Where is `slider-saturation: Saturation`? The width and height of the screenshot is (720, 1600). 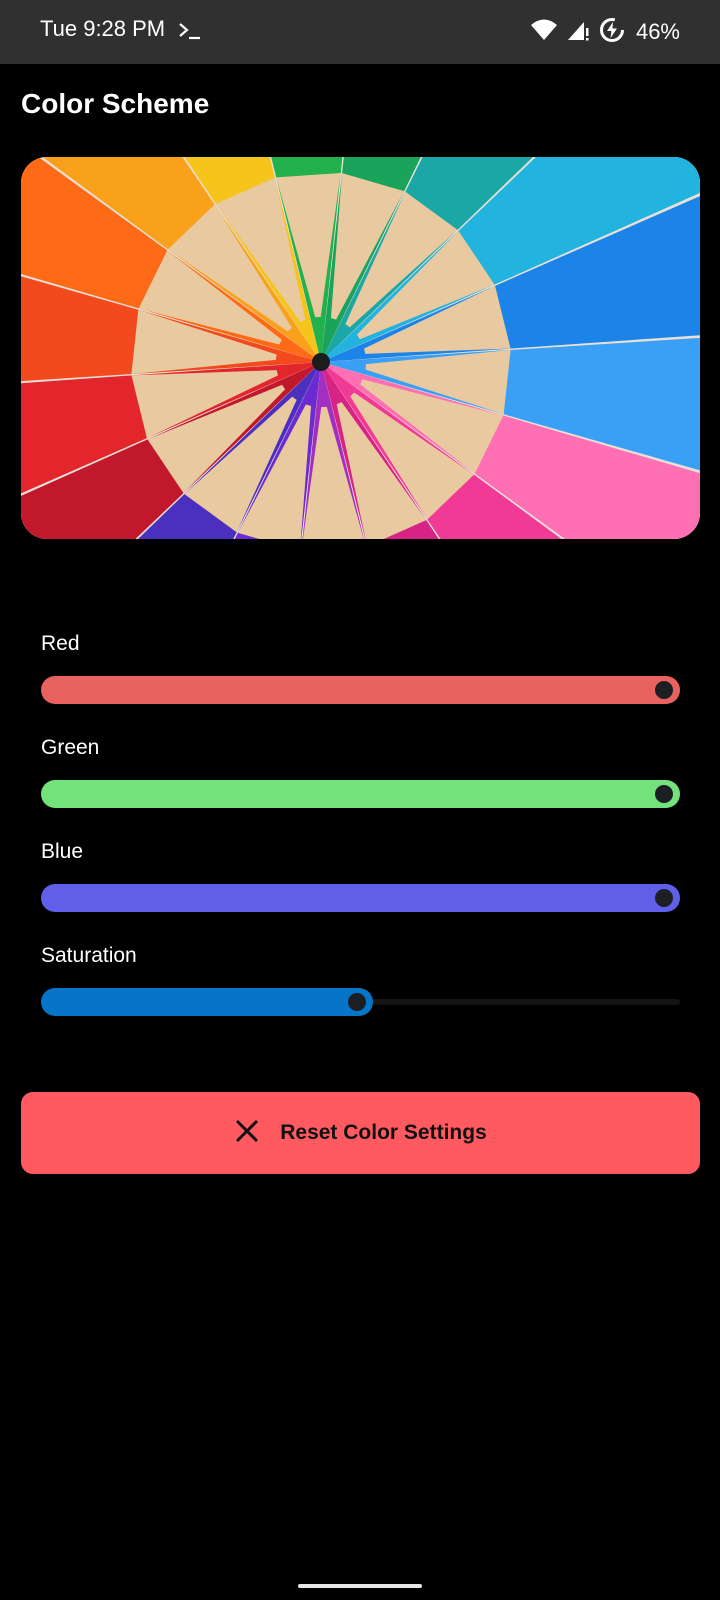 slider-saturation: Saturation is located at coordinates (360, 980).